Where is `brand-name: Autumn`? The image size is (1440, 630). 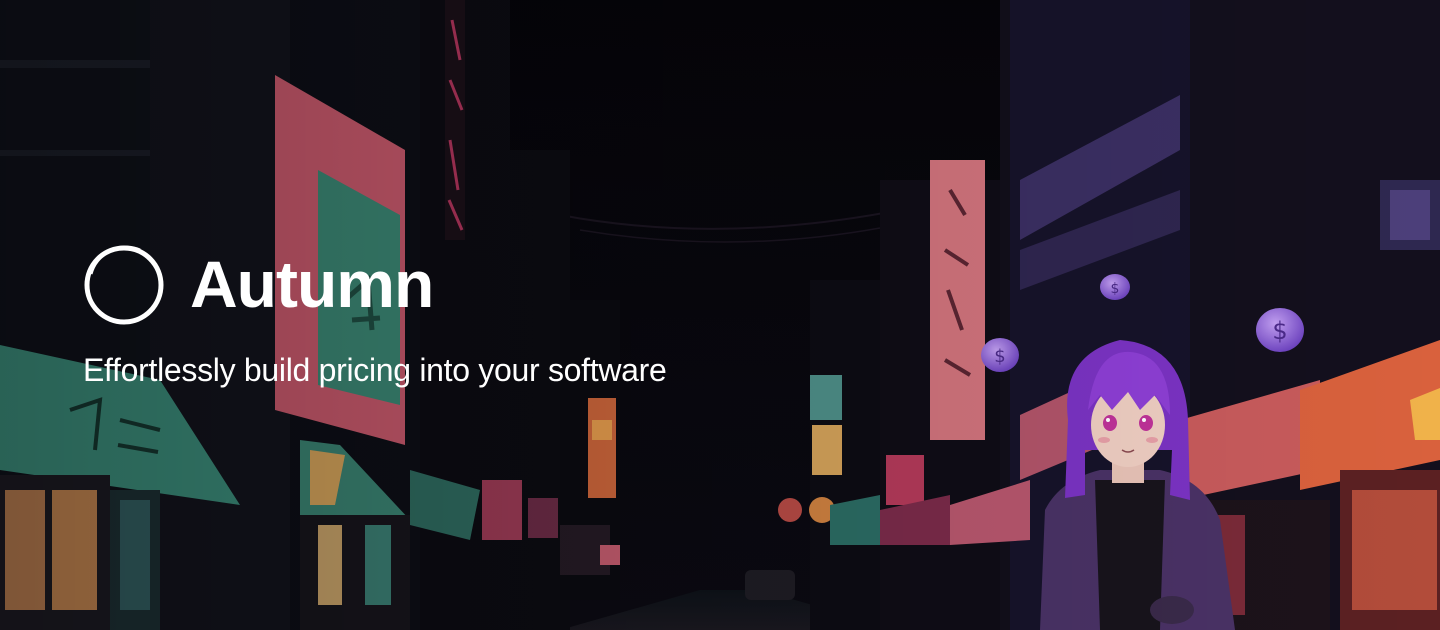 brand-name: Autumn is located at coordinates (312, 284).